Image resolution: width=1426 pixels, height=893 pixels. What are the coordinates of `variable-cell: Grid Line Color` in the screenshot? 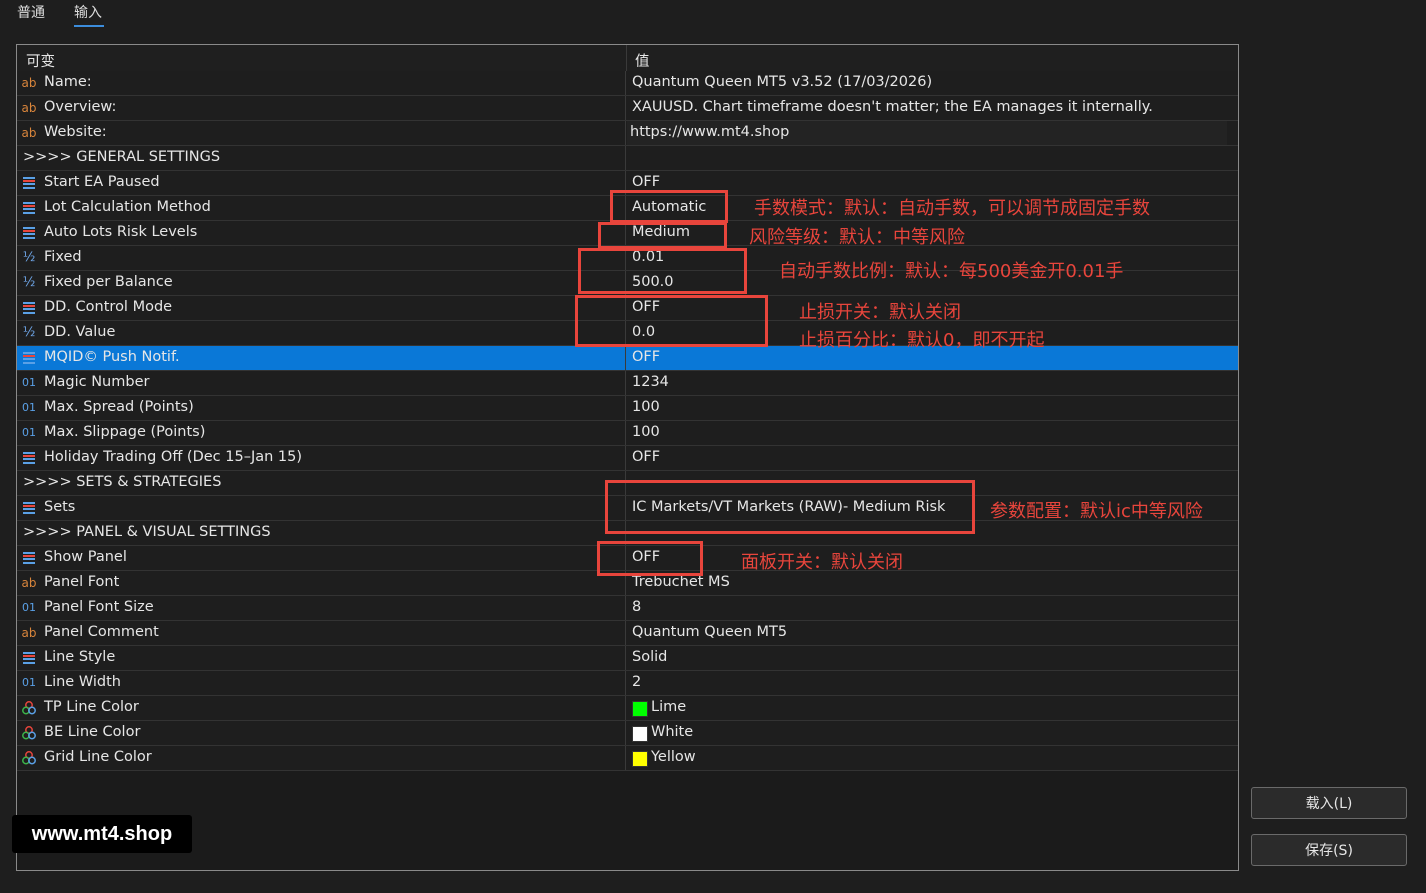 It's located at (321, 758).